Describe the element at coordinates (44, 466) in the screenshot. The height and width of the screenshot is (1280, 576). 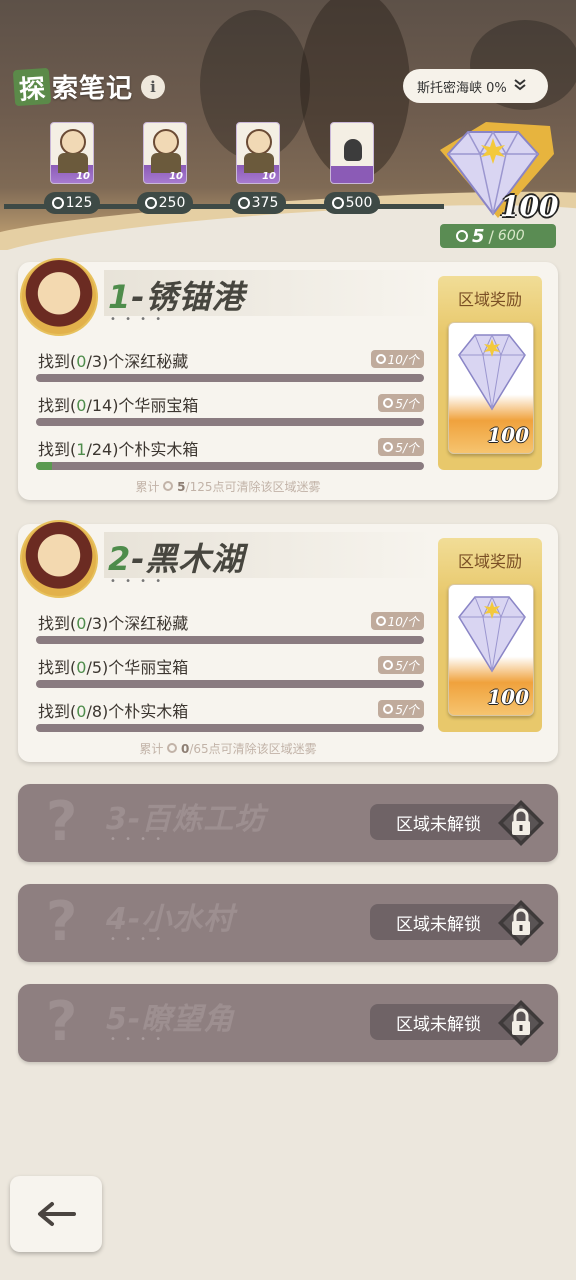
I see `task-progress-fill` at that location.